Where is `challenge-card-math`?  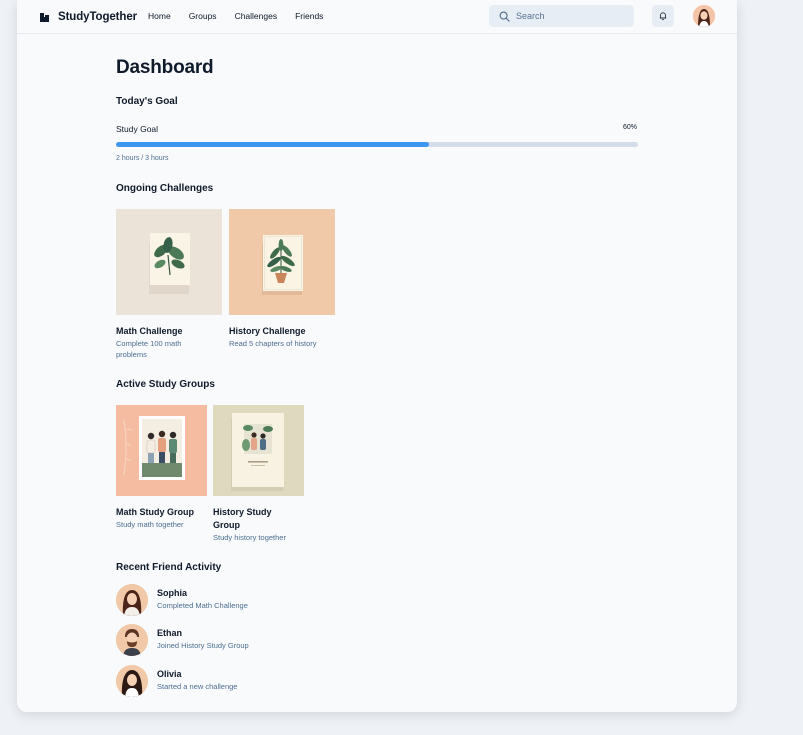 challenge-card-math is located at coordinates (169, 262).